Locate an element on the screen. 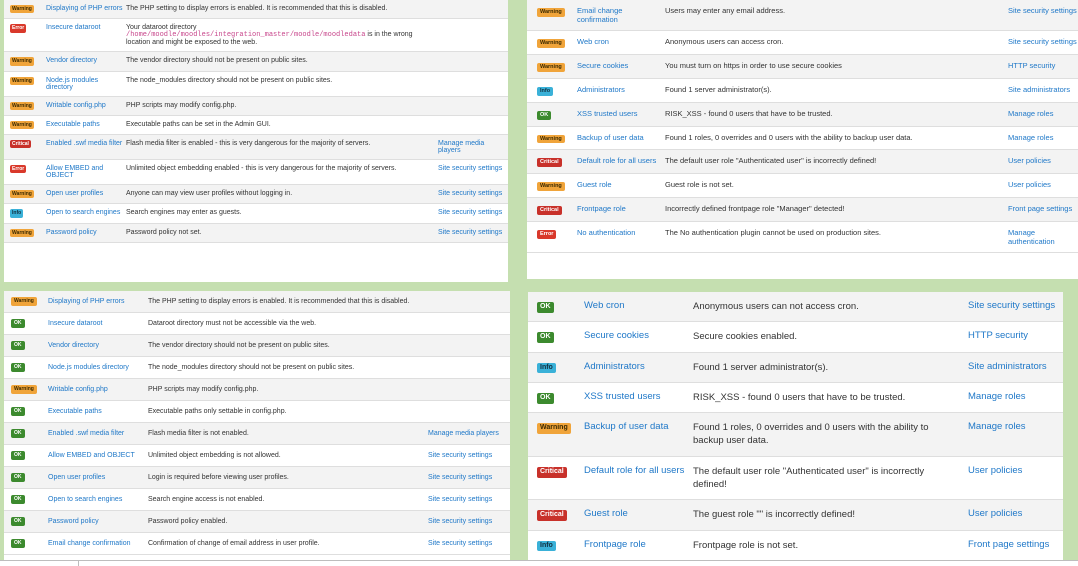 The image size is (1078, 566). action-cell: Manage media players is located at coordinates (473, 147).